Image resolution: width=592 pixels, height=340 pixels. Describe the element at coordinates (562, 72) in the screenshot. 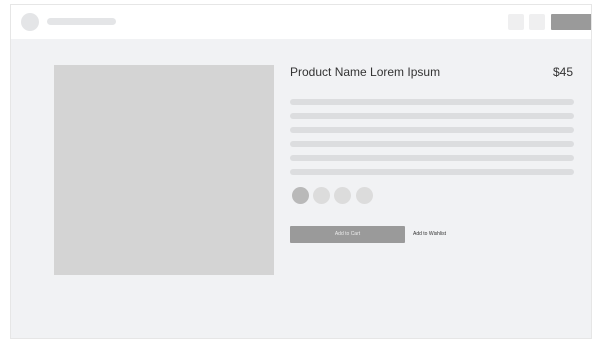

I see `product-price: $45` at that location.